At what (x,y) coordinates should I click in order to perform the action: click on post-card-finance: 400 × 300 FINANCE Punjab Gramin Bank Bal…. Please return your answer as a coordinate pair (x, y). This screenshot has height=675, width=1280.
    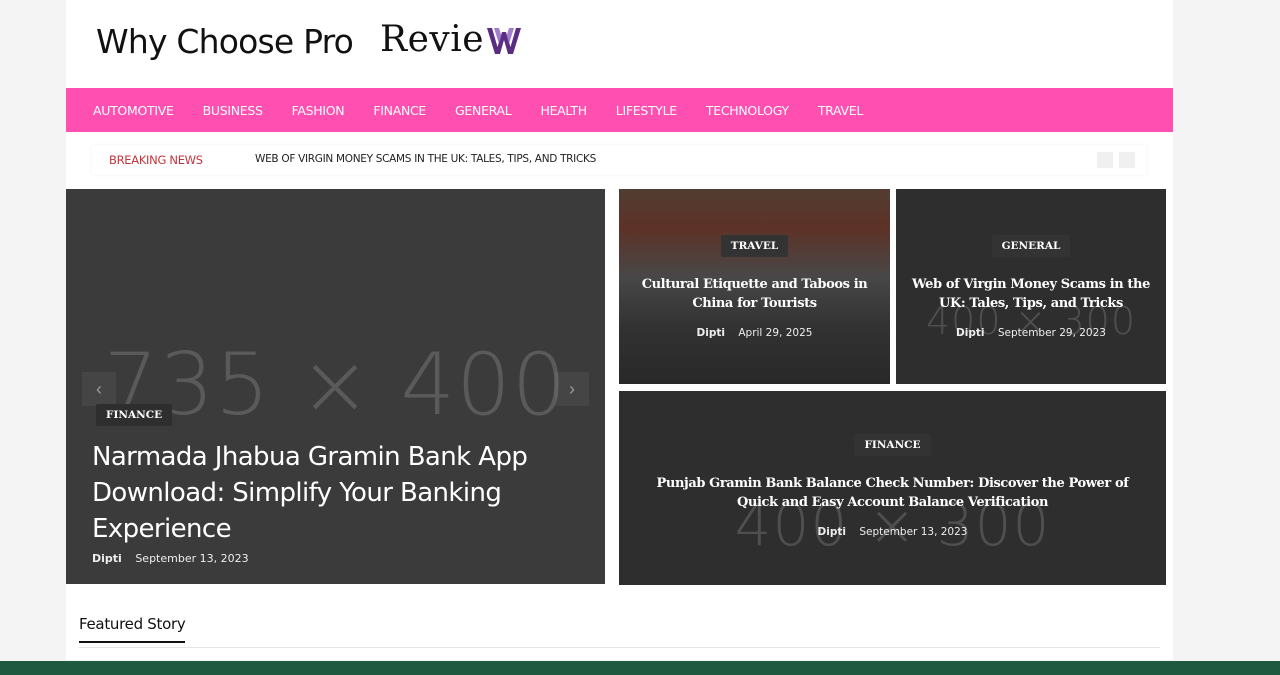
    Looking at the image, I should click on (892, 488).